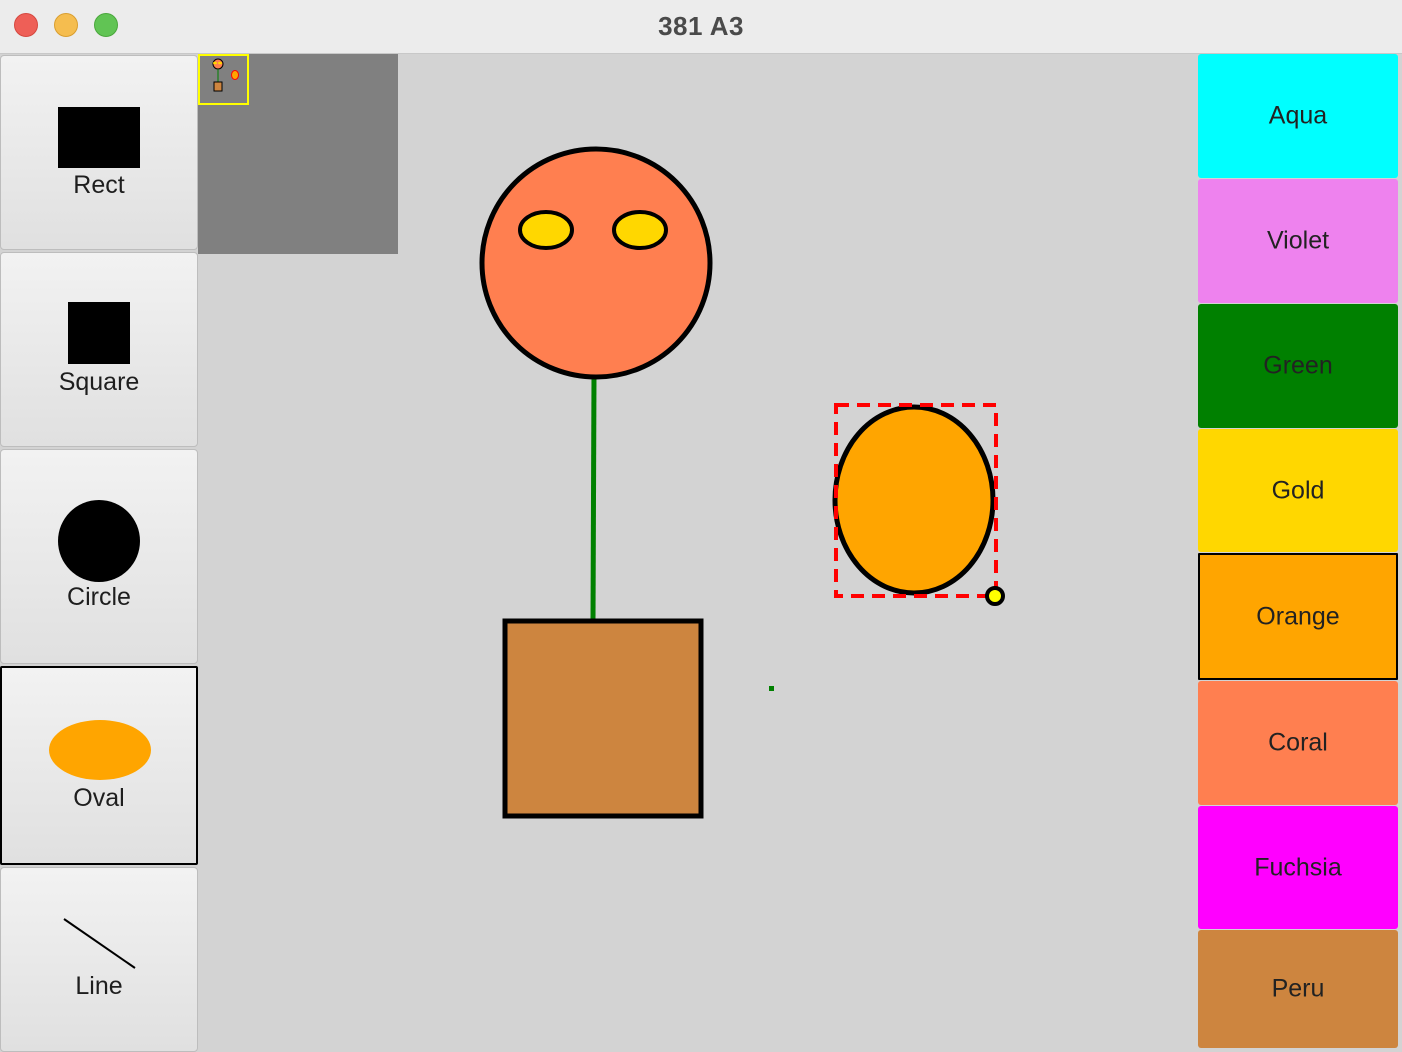 The height and width of the screenshot is (1052, 1402). Describe the element at coordinates (603, 718) in the screenshot. I see `peru-square-shape` at that location.